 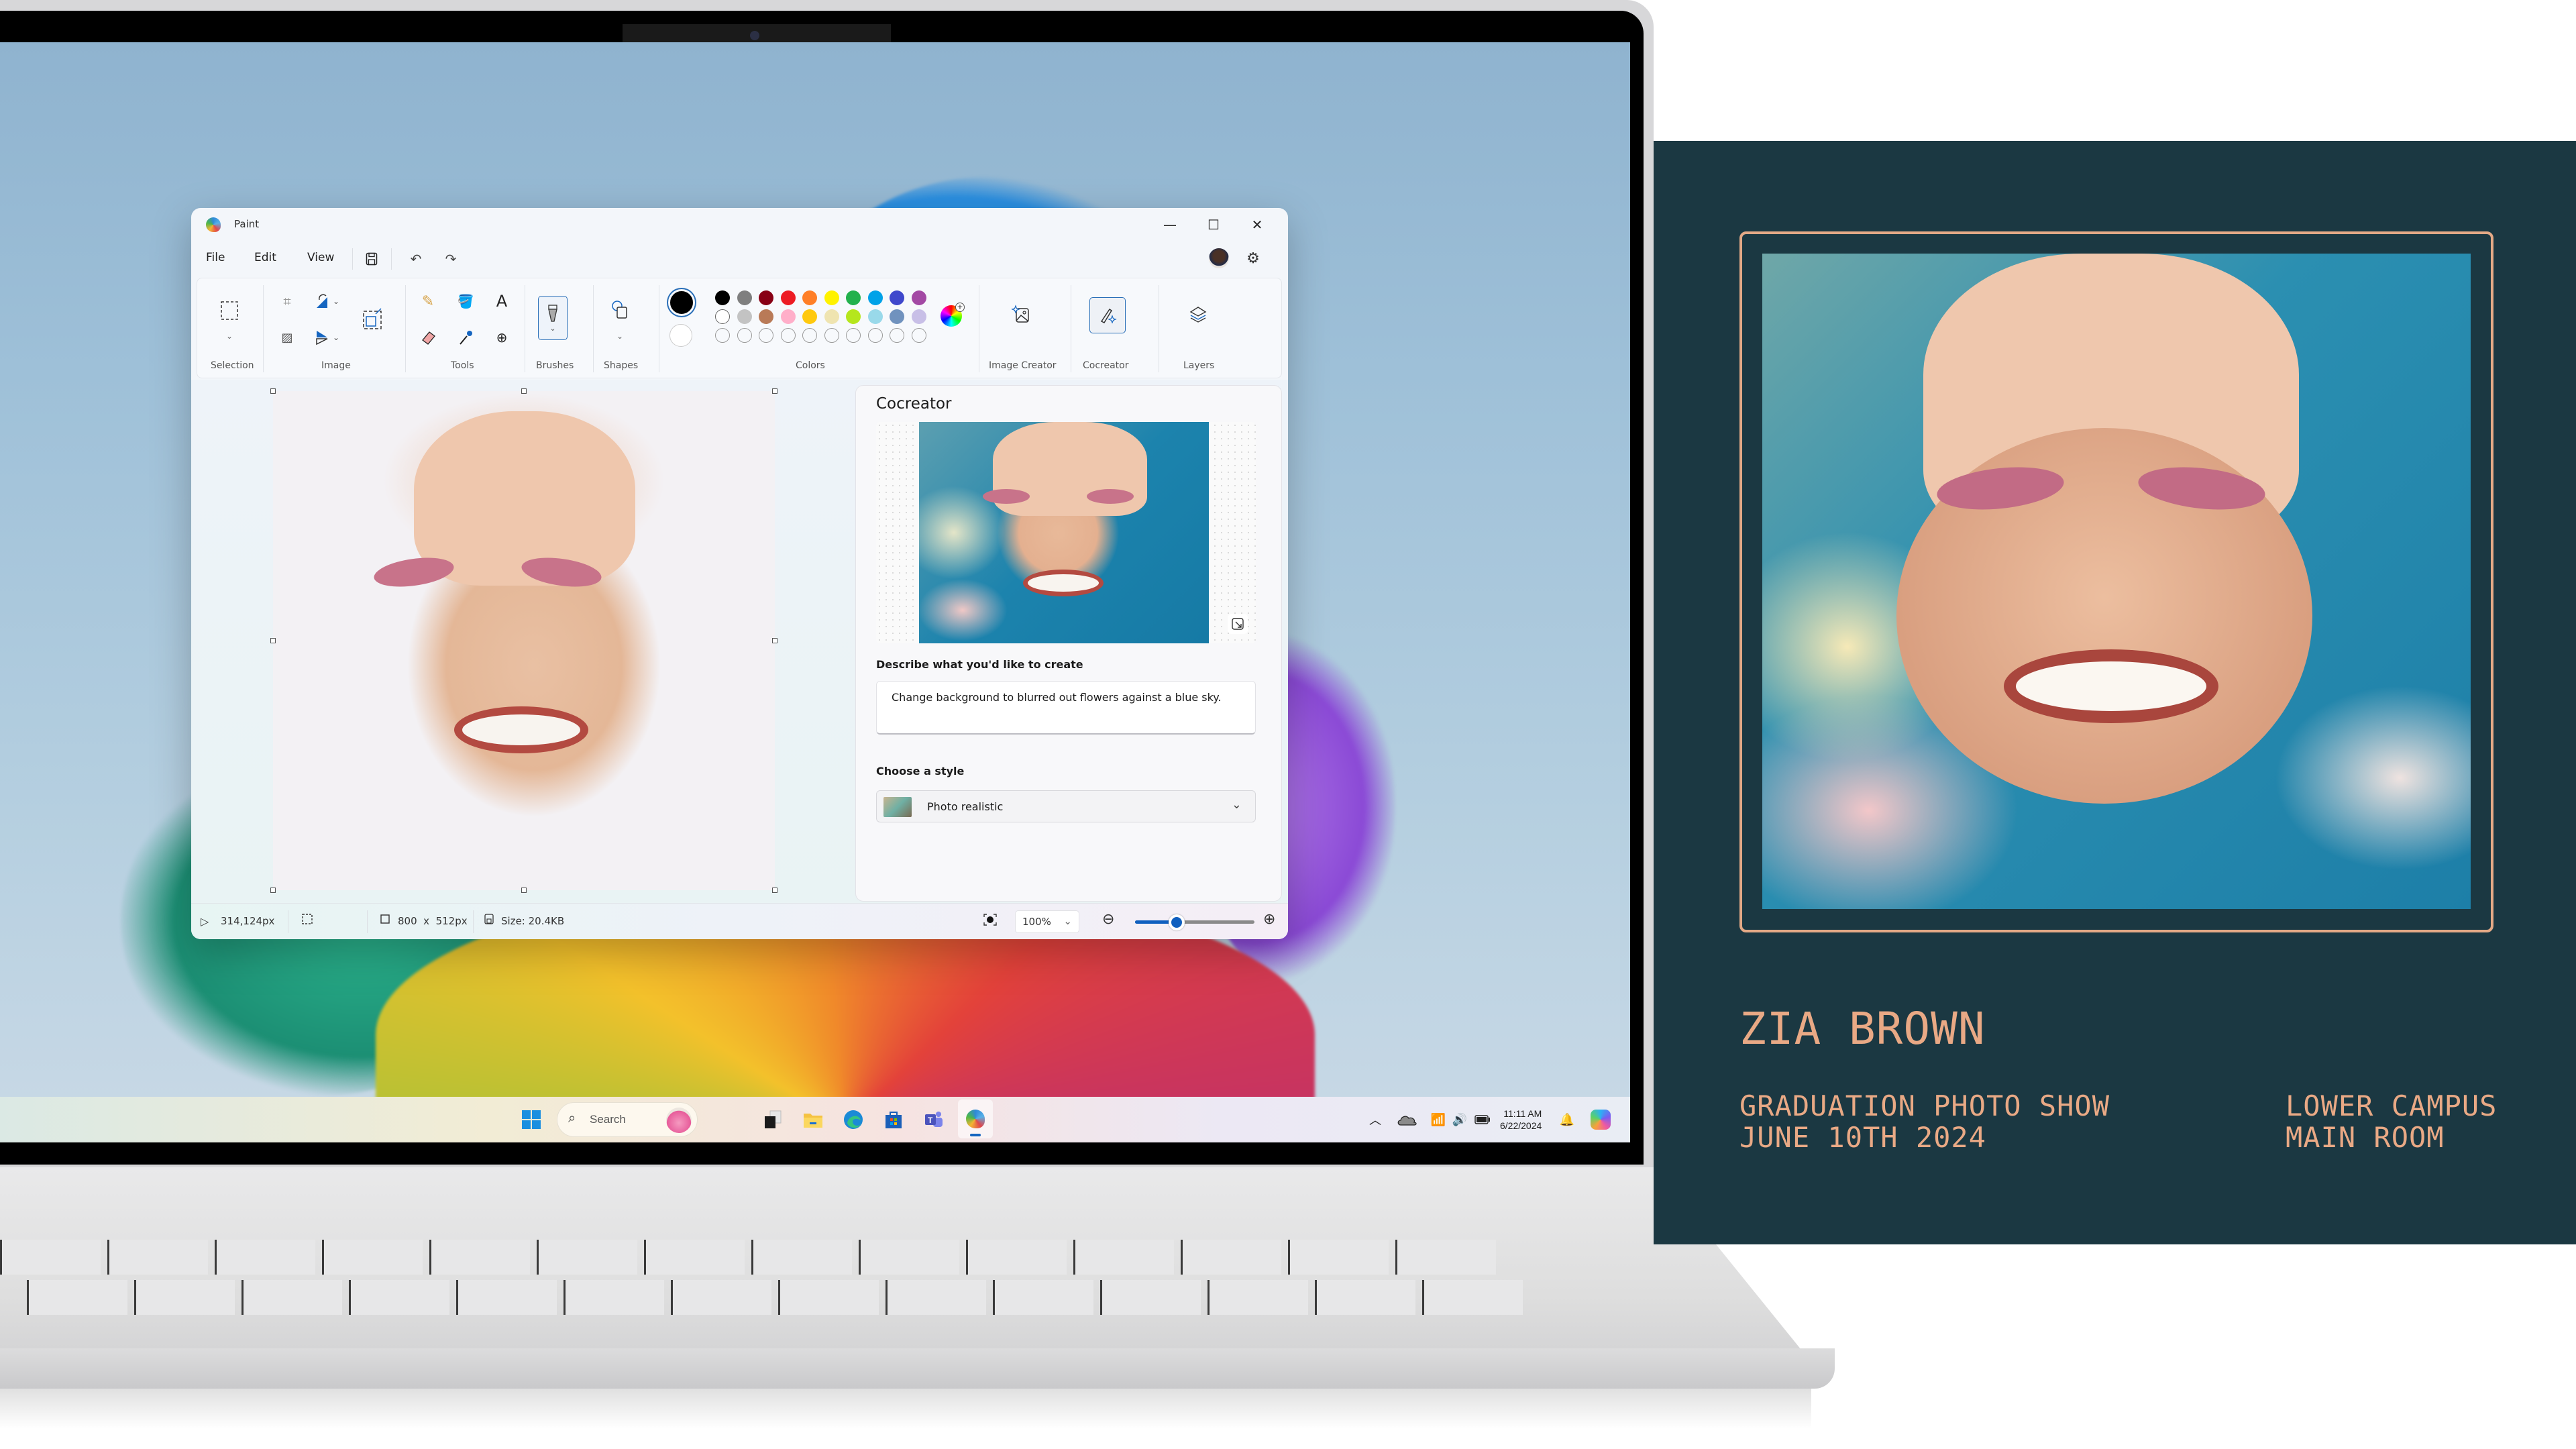 What do you see at coordinates (680, 335) in the screenshot?
I see `secondary-color` at bounding box center [680, 335].